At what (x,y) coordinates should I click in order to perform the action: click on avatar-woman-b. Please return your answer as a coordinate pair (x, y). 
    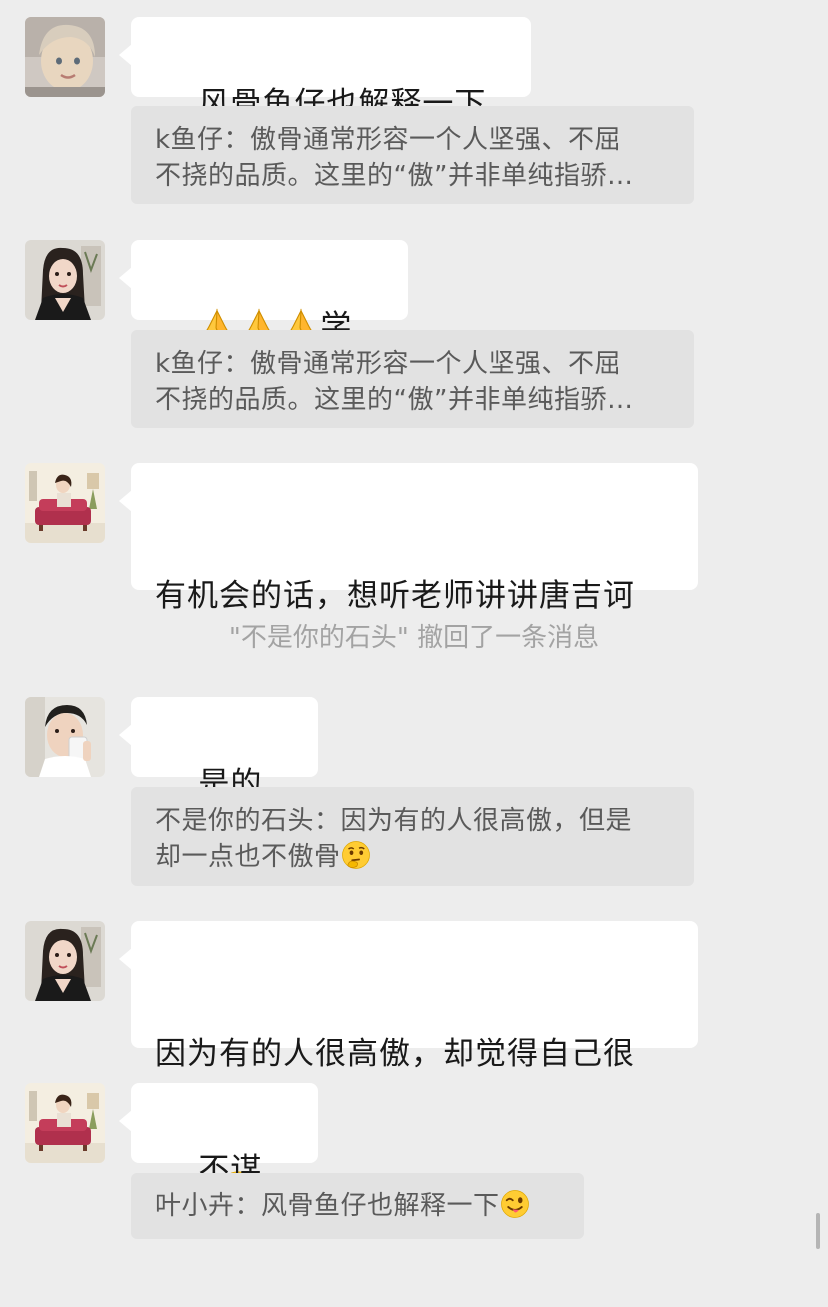
    Looking at the image, I should click on (65, 961).